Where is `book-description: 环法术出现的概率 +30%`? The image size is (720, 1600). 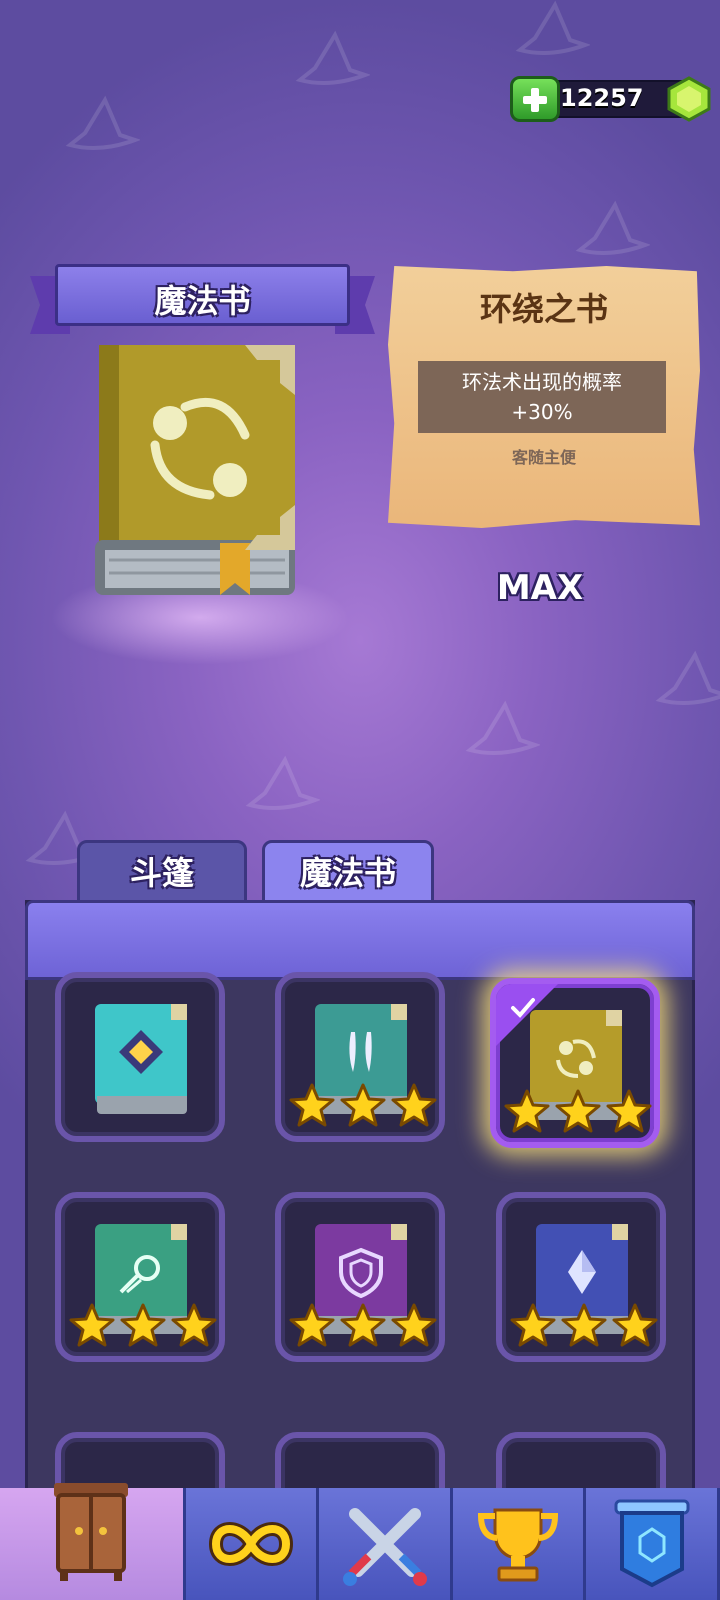
book-description: 环法术出现的概率 +30% is located at coordinates (542, 397).